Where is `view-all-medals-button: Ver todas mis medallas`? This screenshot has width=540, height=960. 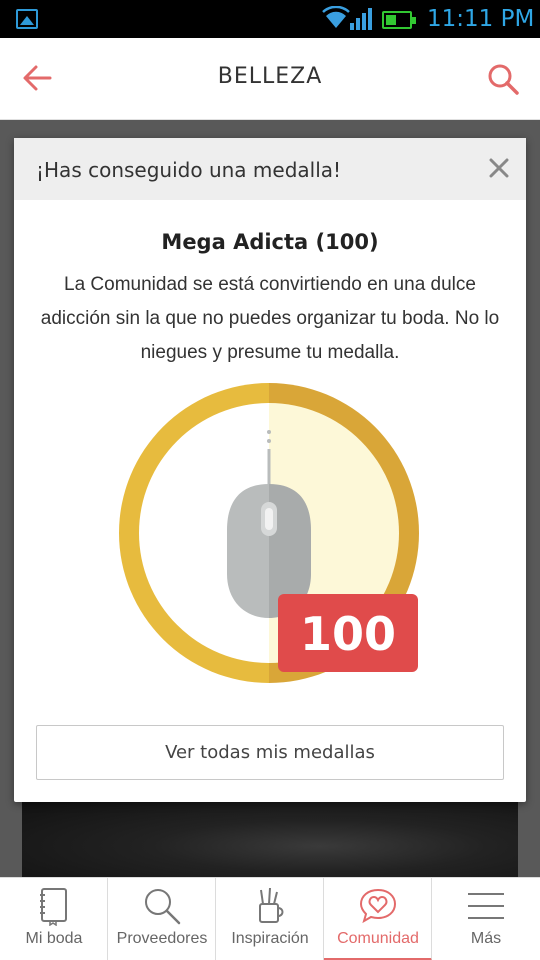
view-all-medals-button: Ver todas mis medallas is located at coordinates (270, 752).